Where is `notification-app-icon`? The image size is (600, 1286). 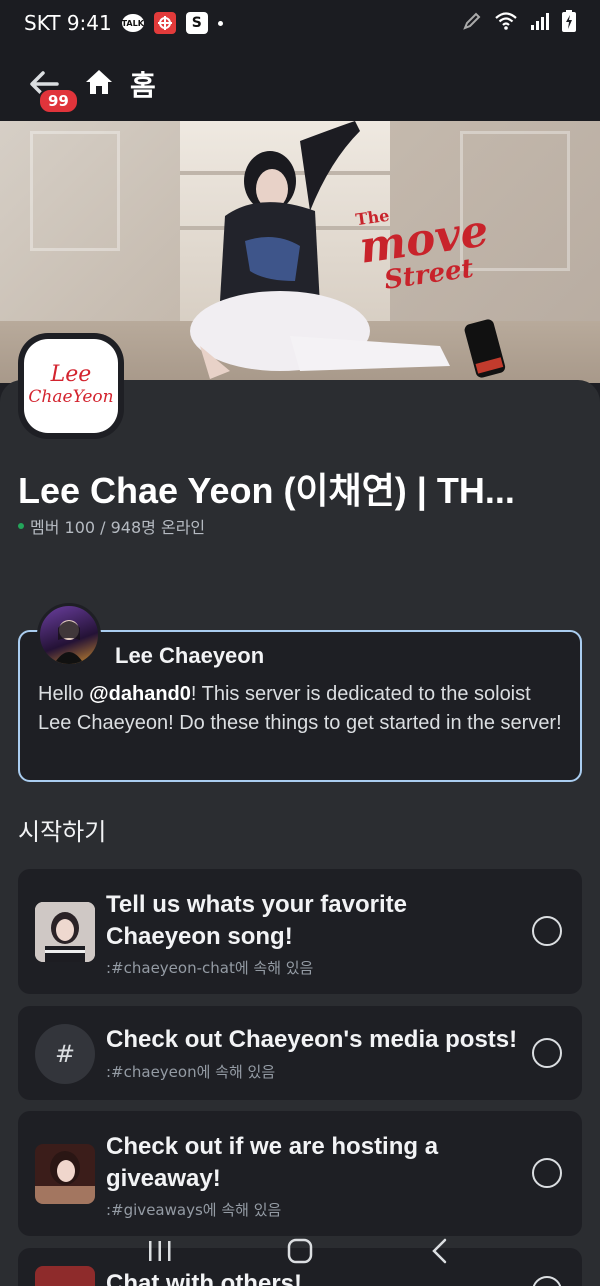 notification-app-icon is located at coordinates (164, 23).